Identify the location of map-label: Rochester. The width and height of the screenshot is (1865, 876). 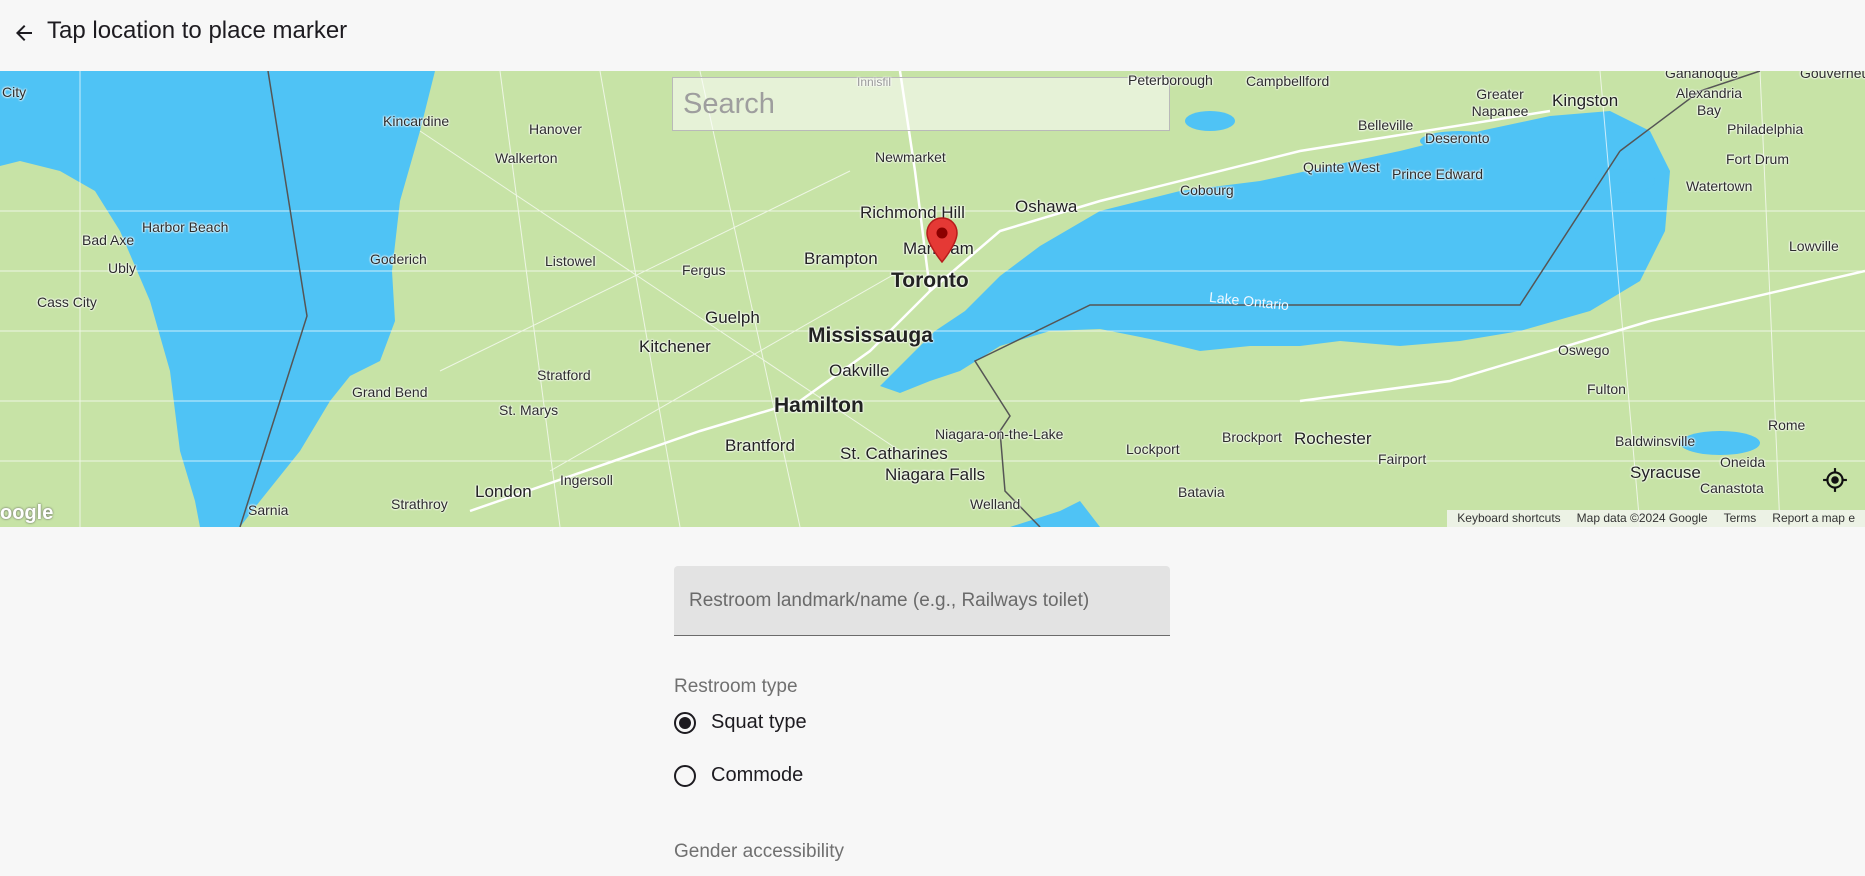
(1333, 438).